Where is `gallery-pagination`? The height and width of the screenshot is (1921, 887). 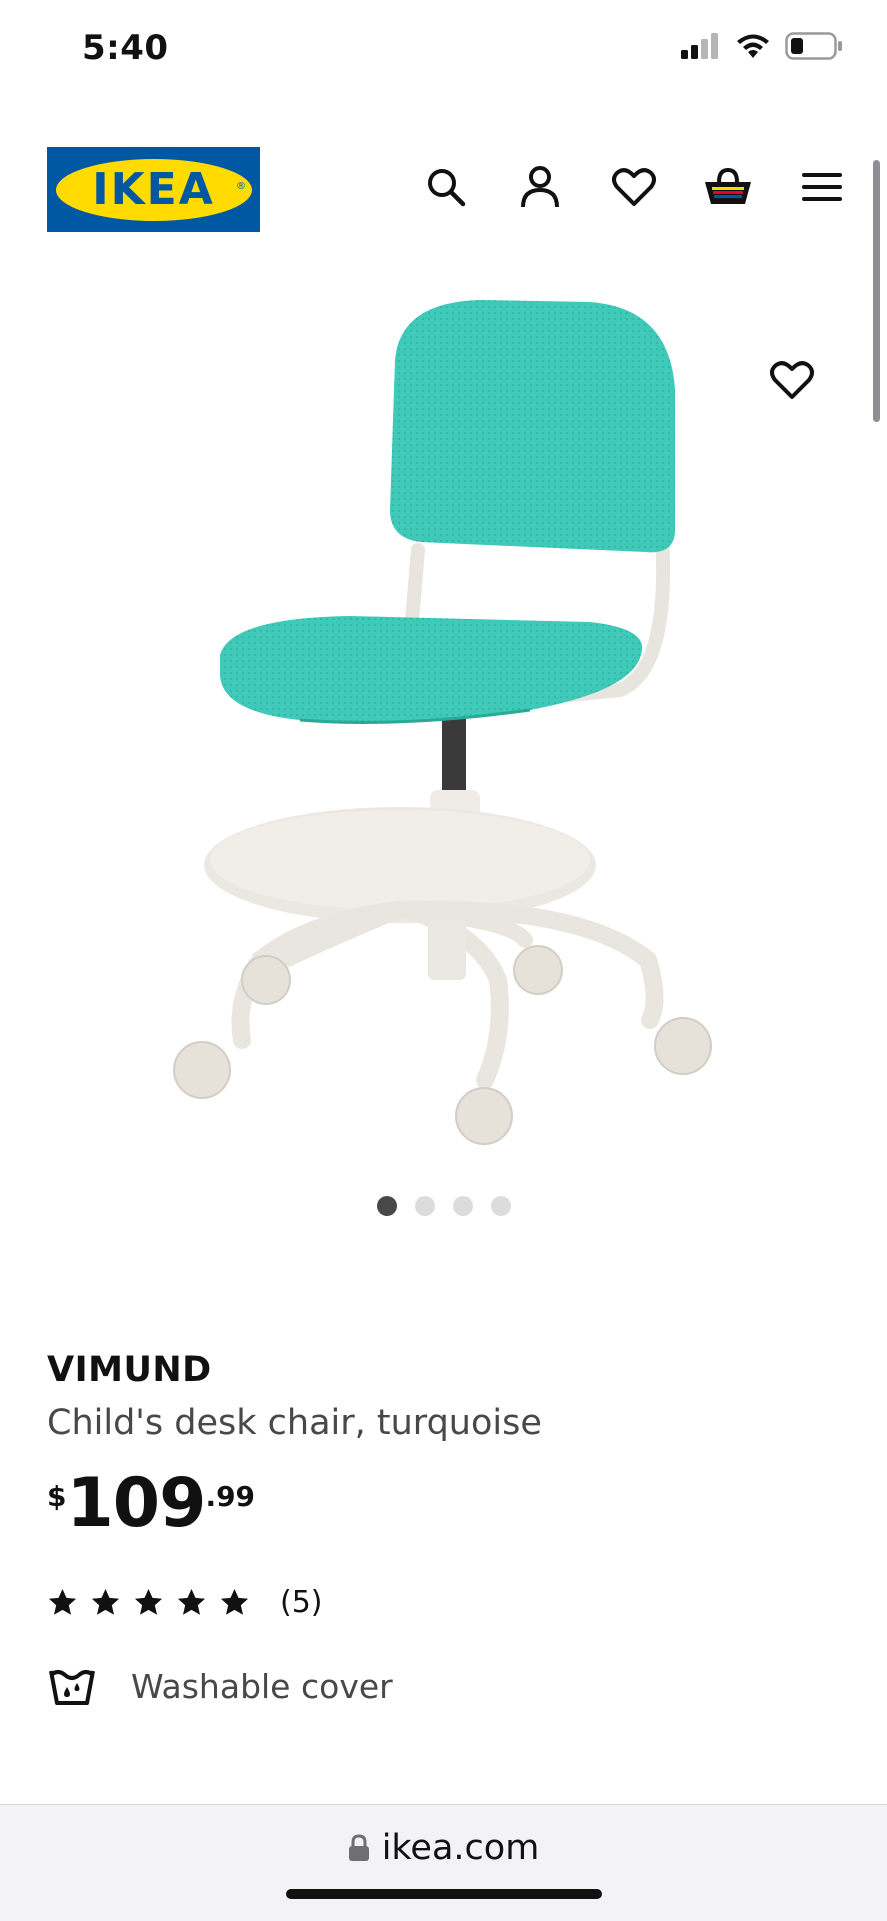 gallery-pagination is located at coordinates (443, 1206).